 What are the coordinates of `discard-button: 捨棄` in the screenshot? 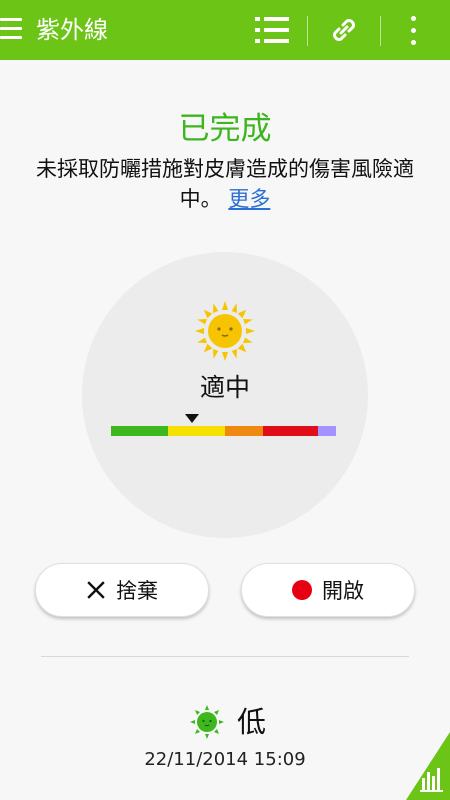 It's located at (122, 590).